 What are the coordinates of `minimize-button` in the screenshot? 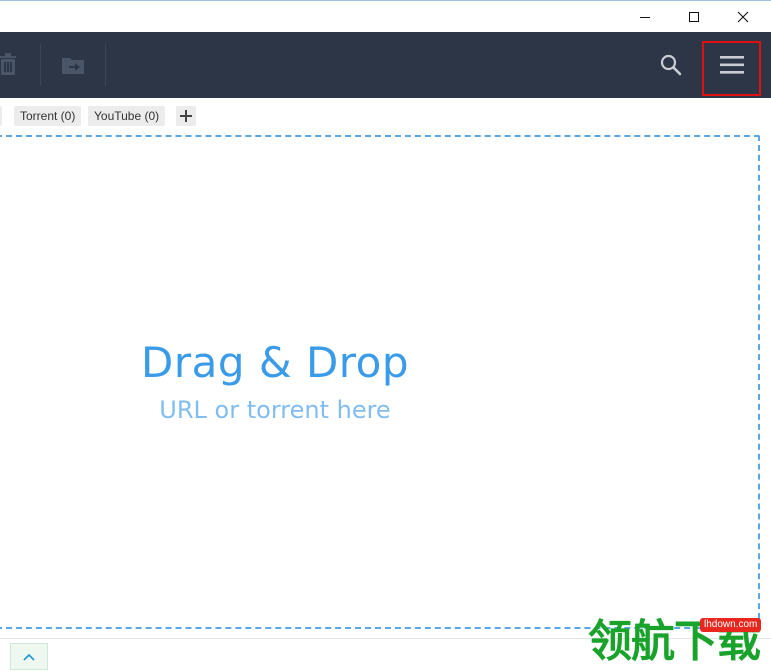 It's located at (645, 16).